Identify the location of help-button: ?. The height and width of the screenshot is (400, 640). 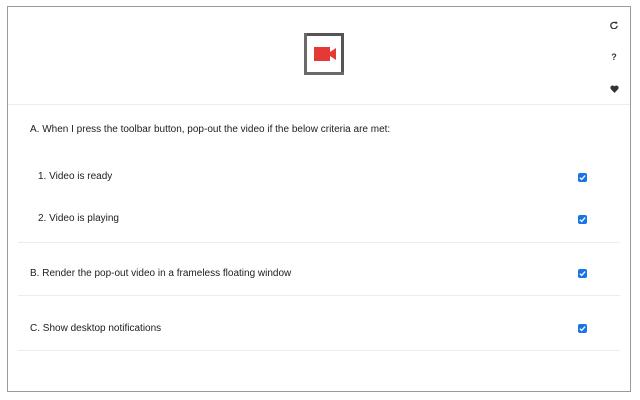
(614, 57).